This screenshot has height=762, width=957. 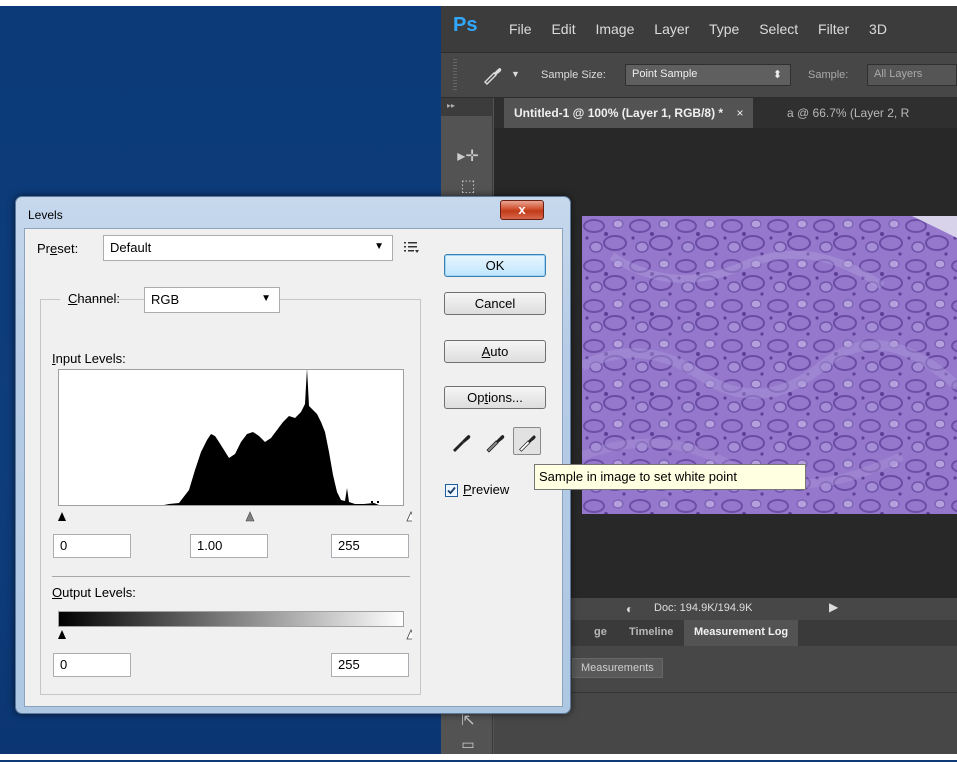 I want to click on channel-label: Channel:, so click(x=94, y=298).